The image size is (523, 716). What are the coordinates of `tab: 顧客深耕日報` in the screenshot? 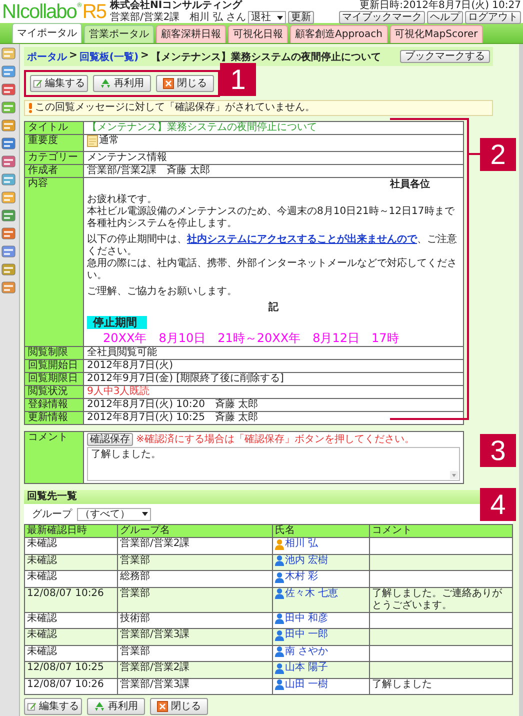 It's located at (191, 34).